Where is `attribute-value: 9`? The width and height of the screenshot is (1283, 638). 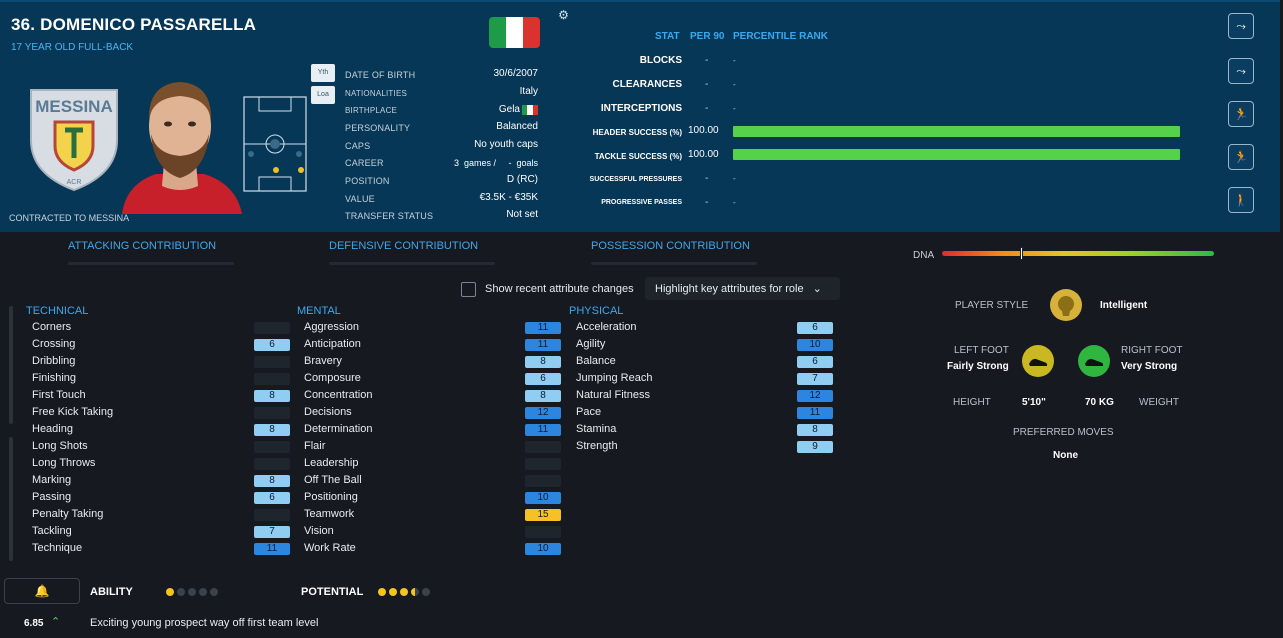 attribute-value: 9 is located at coordinates (815, 447).